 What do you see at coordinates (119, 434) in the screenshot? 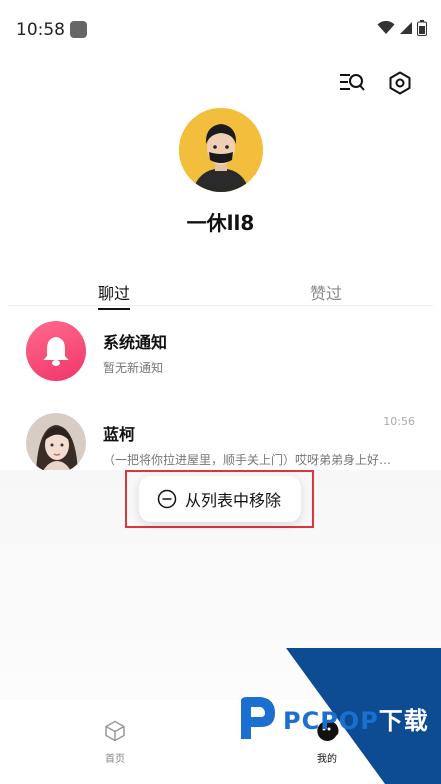
I see `conversation-name: 蓝柯` at bounding box center [119, 434].